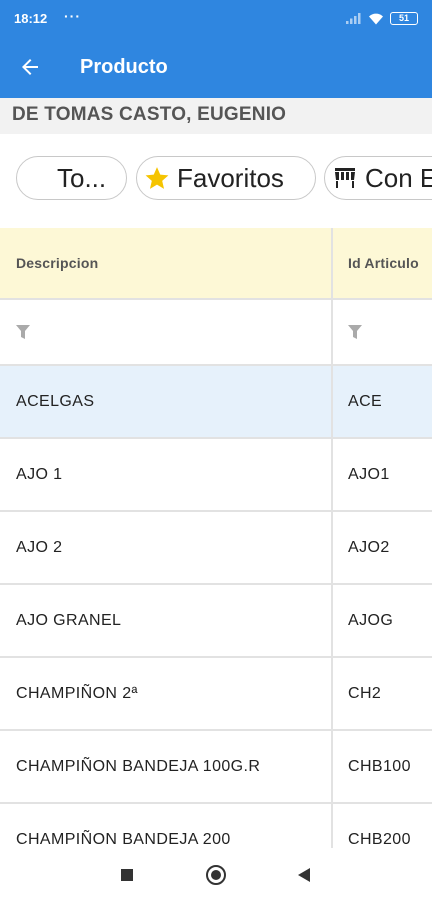  I want to click on filter-id-articulo, so click(382, 332).